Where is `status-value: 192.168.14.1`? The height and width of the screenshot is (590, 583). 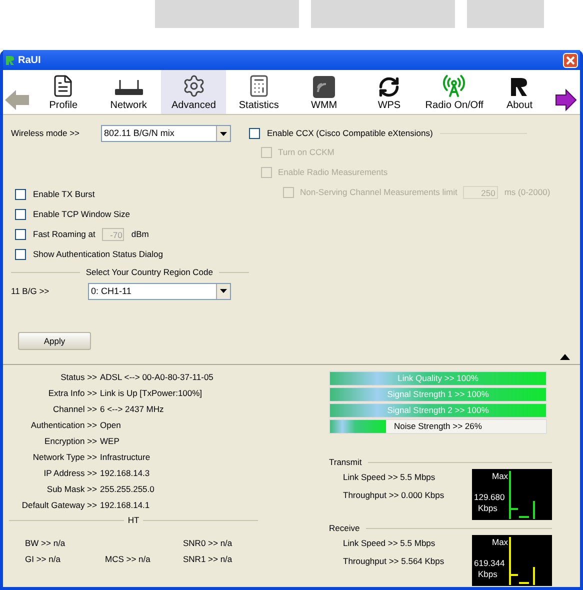 status-value: 192.168.14.1 is located at coordinates (125, 505).